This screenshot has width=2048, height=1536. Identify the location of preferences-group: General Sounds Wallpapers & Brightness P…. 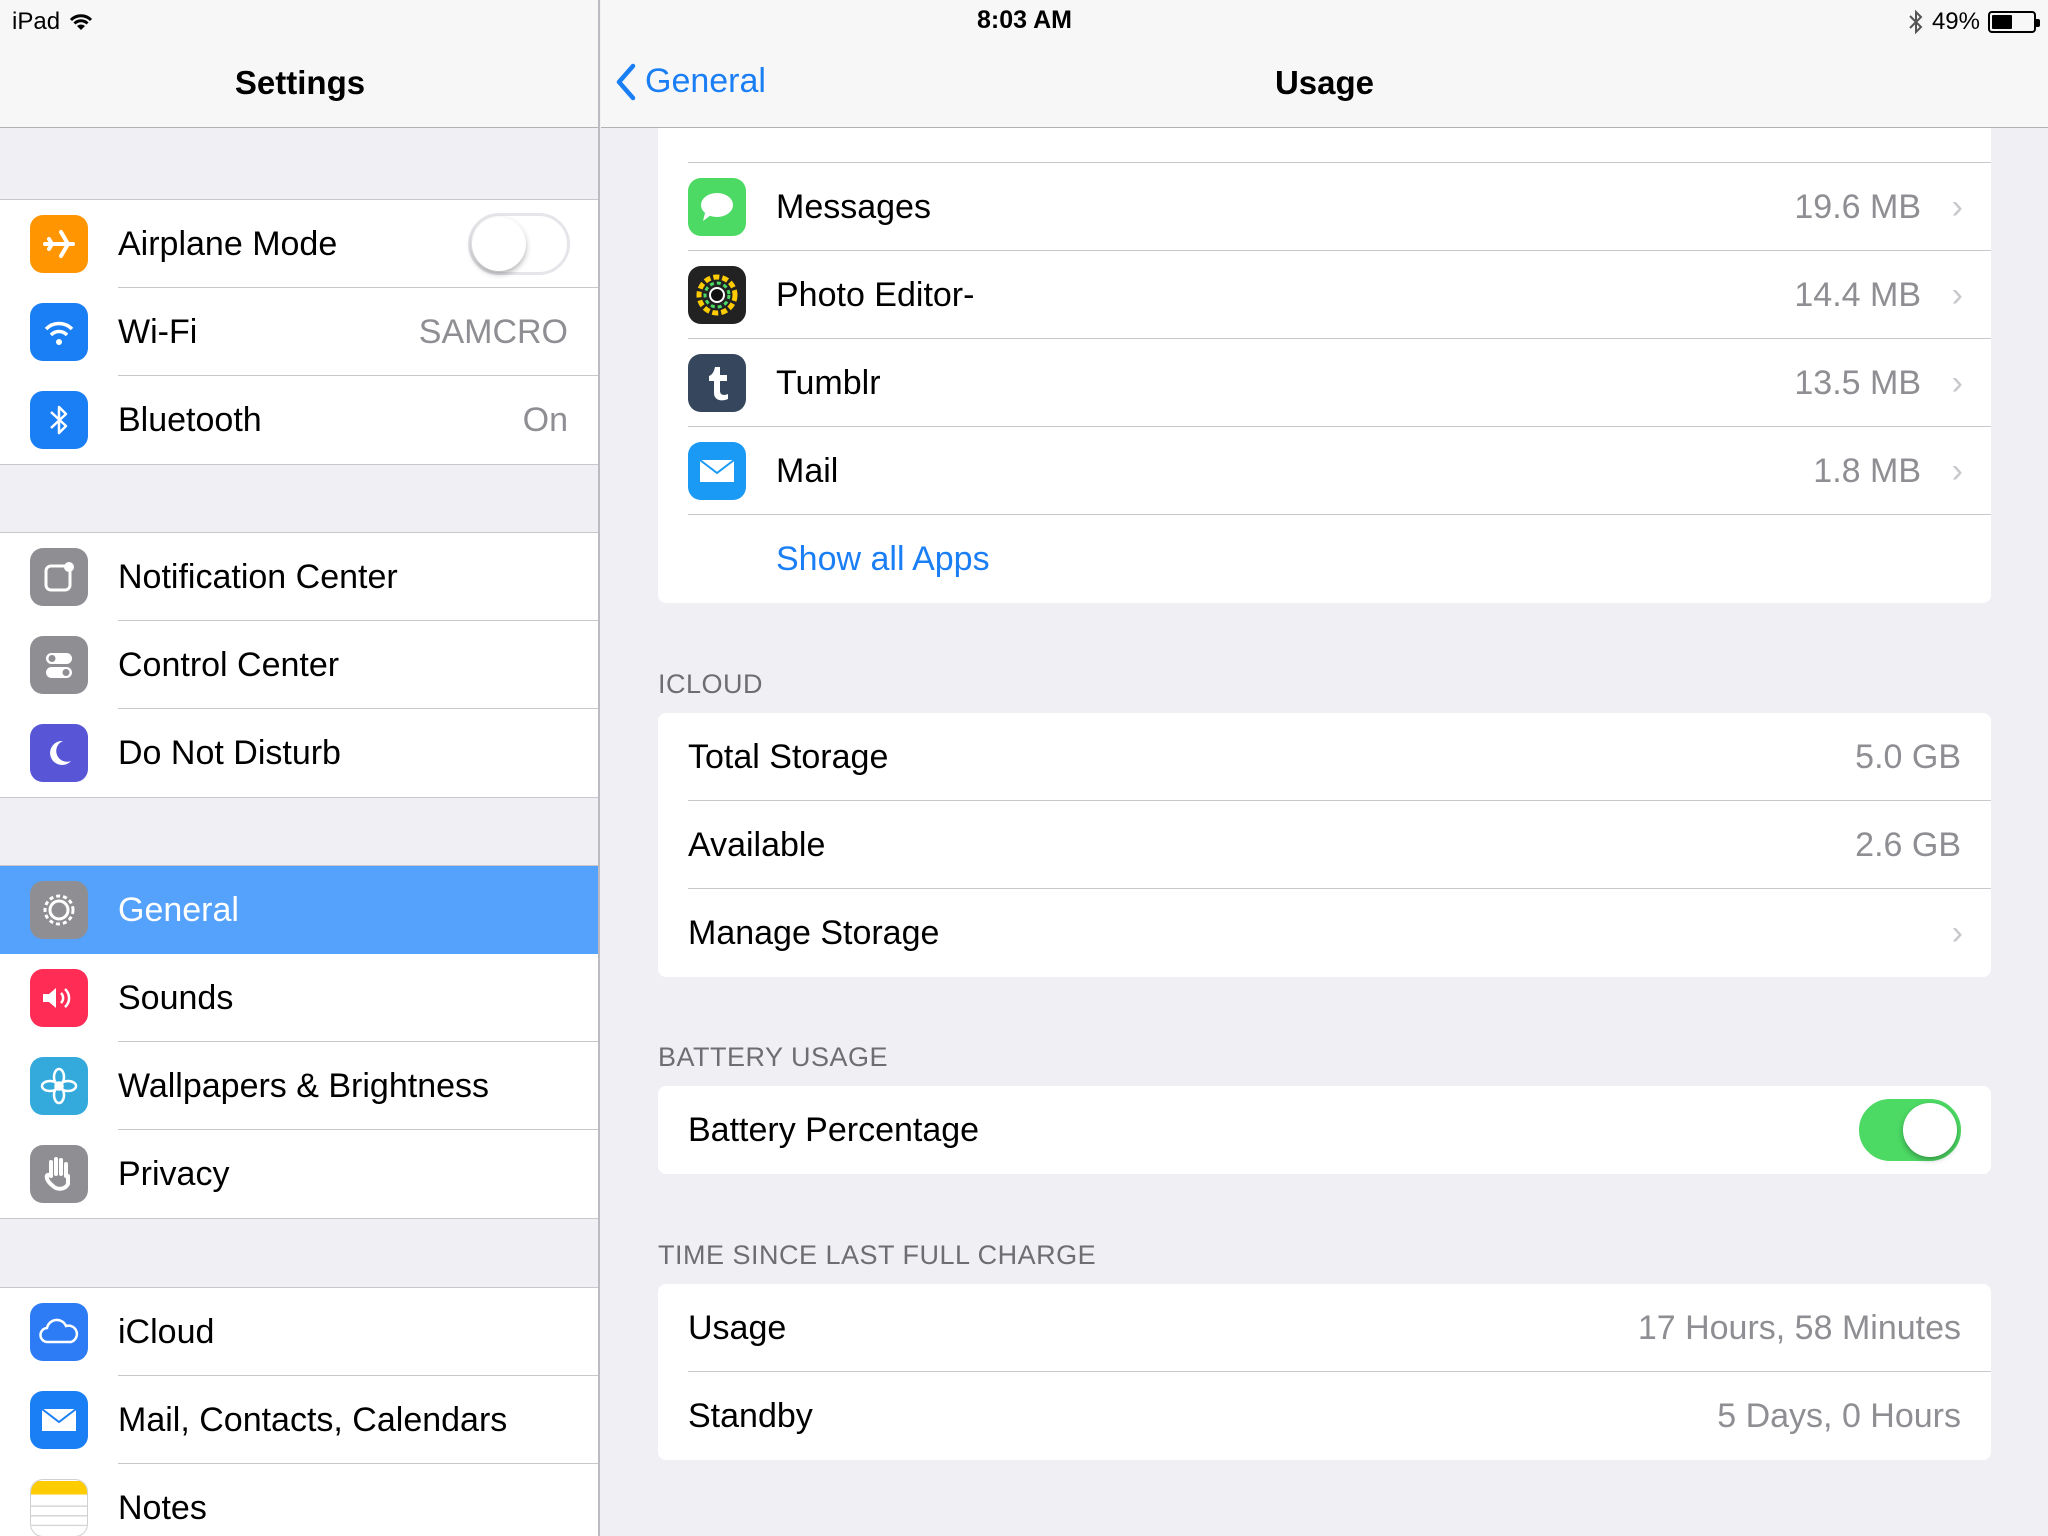
(299, 1042).